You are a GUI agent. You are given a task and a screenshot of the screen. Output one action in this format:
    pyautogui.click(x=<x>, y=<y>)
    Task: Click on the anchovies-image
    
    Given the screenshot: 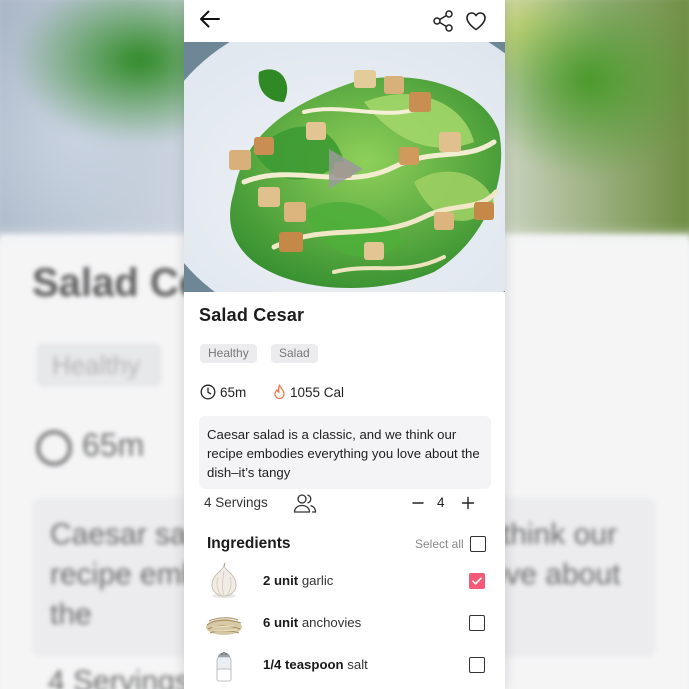 What is the action you would take?
    pyautogui.click(x=224, y=623)
    